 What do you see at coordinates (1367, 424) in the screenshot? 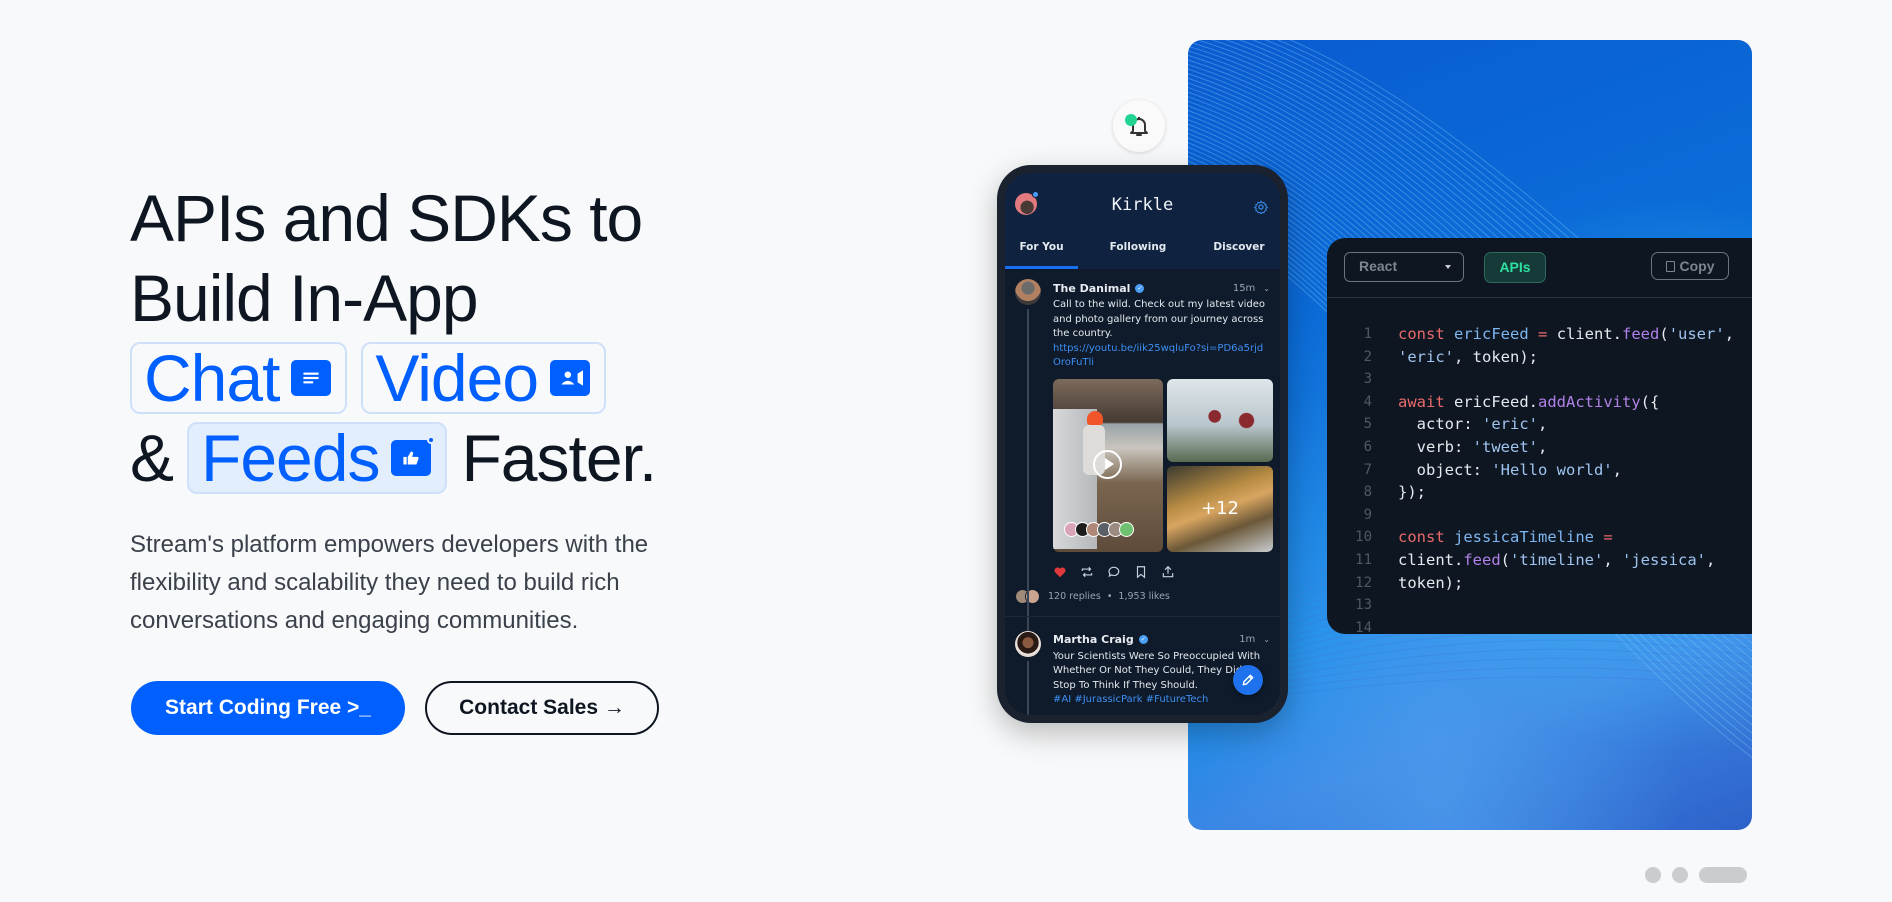
I see `line-number: 5` at bounding box center [1367, 424].